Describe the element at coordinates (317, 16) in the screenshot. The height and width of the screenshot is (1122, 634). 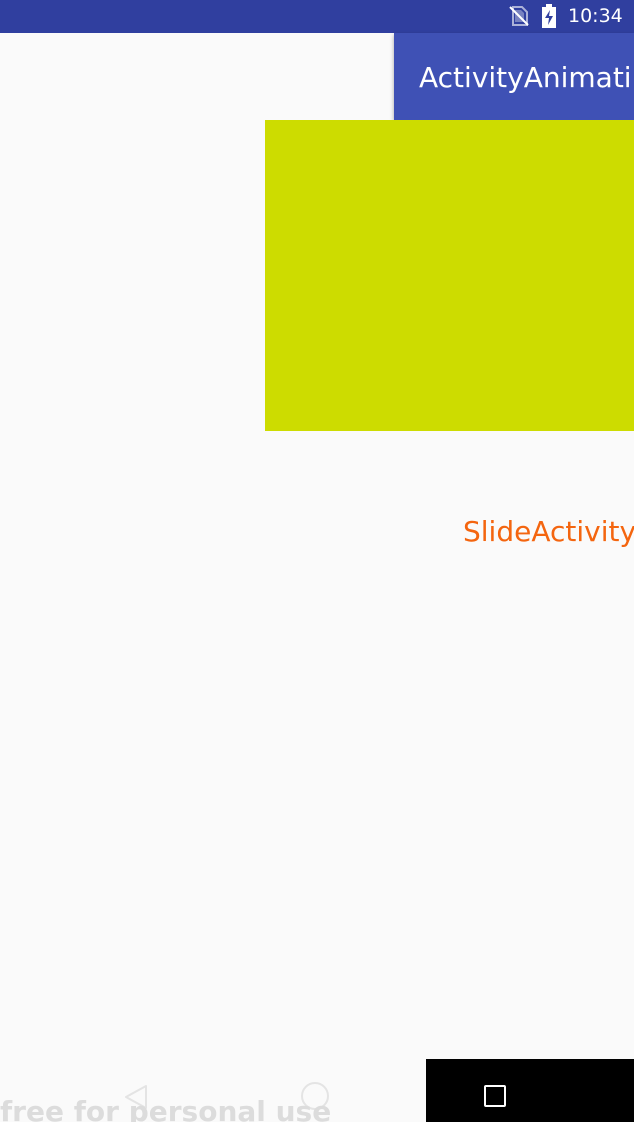
I see `status-bar: 10:34` at that location.